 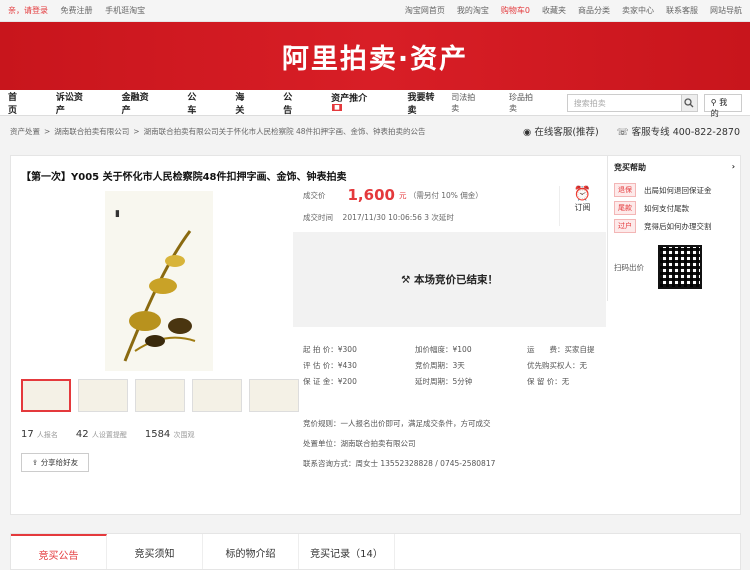 What do you see at coordinates (625, 190) in the screenshot?
I see `help-tag: 退保` at bounding box center [625, 190].